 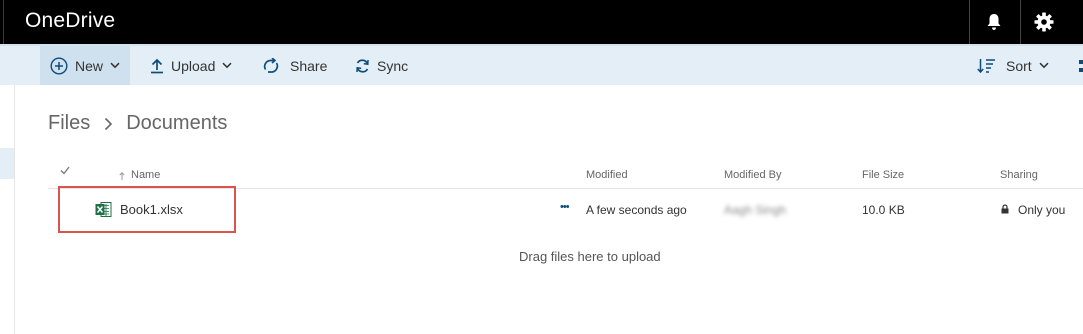 I want to click on sort-button-label: Sort, so click(x=1019, y=65).